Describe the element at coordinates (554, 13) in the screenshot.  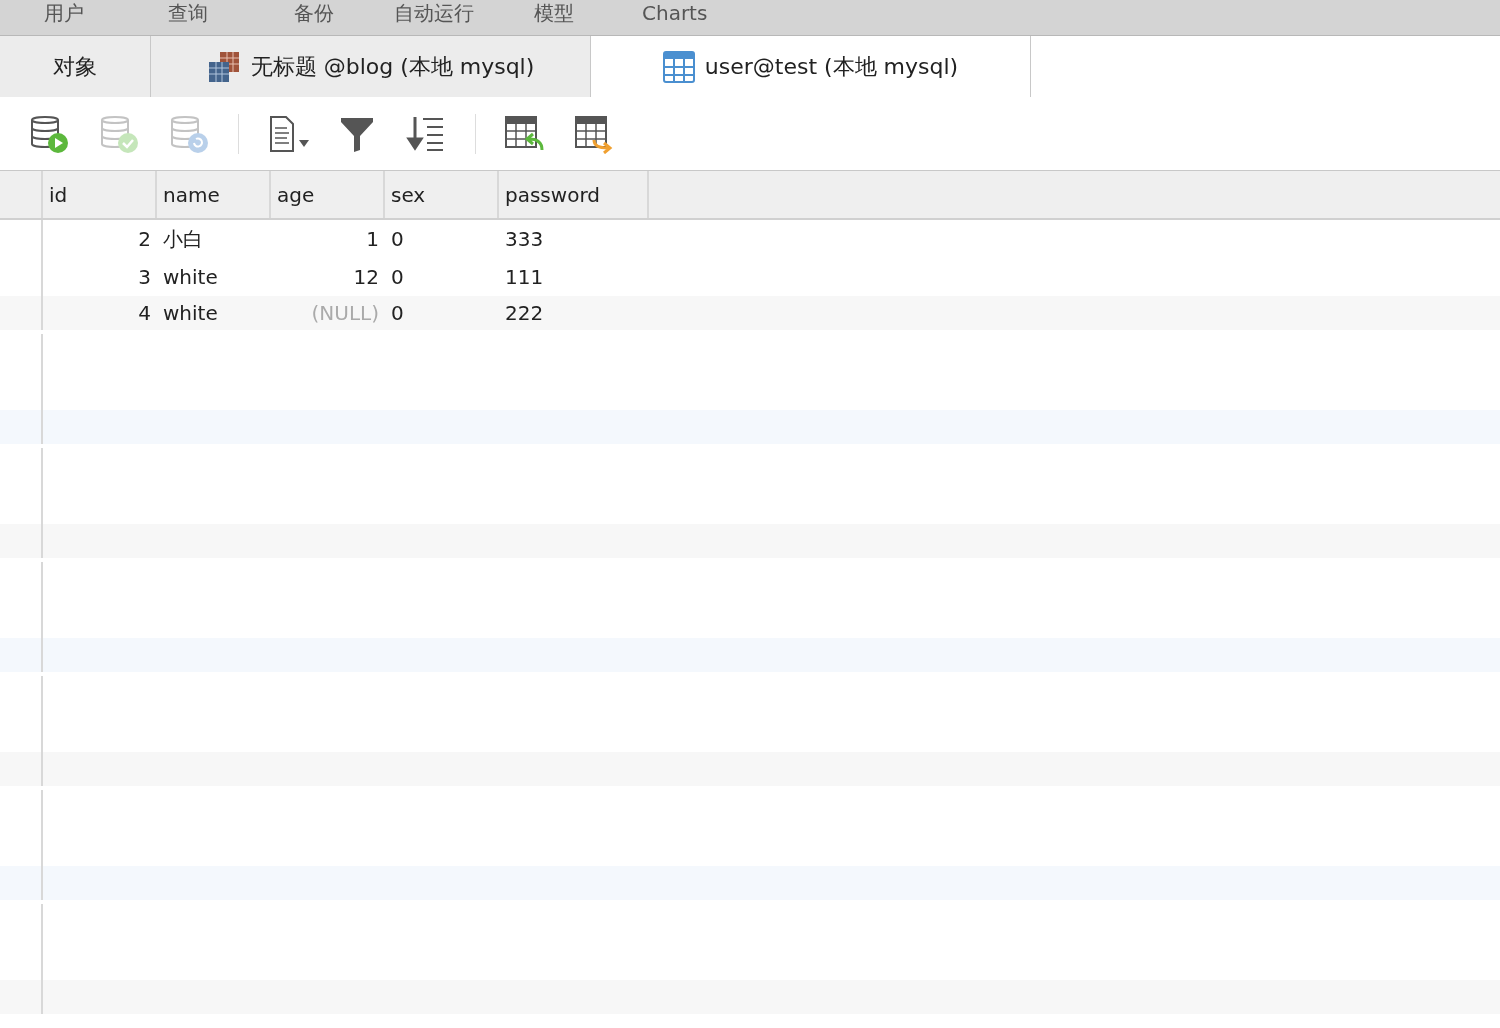
I see `menu-item: 模型` at that location.